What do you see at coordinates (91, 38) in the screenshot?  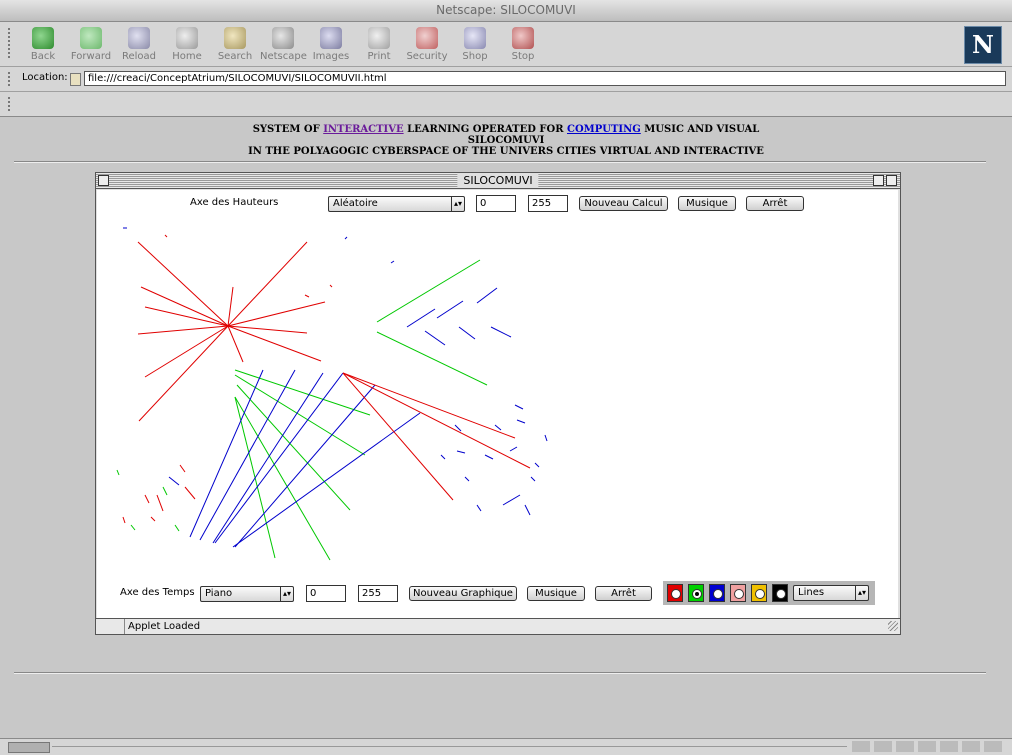 I see `forward-arrow-icon` at bounding box center [91, 38].